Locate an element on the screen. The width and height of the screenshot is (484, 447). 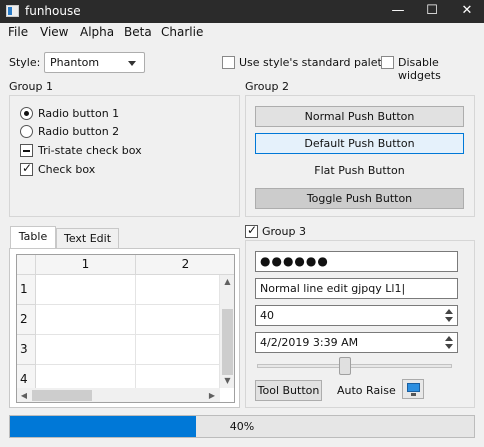
menu-bar: File View Alpha Beta Charlie is located at coordinates (242, 32).